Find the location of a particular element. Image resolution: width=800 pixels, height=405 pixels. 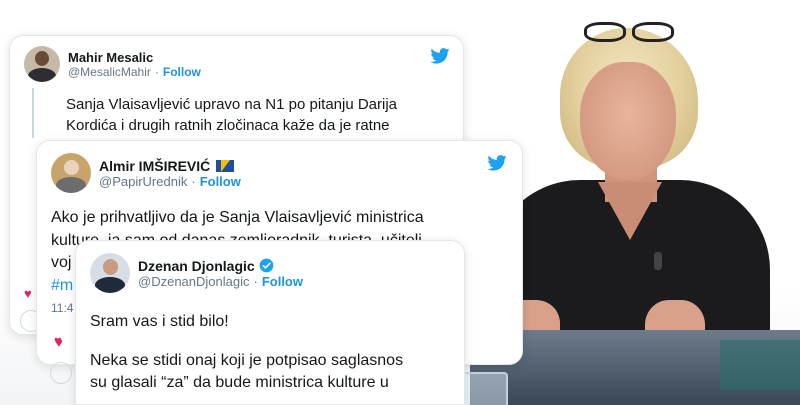

tweet-handle-row: @PapirUrednik · Follow is located at coordinates (170, 181).